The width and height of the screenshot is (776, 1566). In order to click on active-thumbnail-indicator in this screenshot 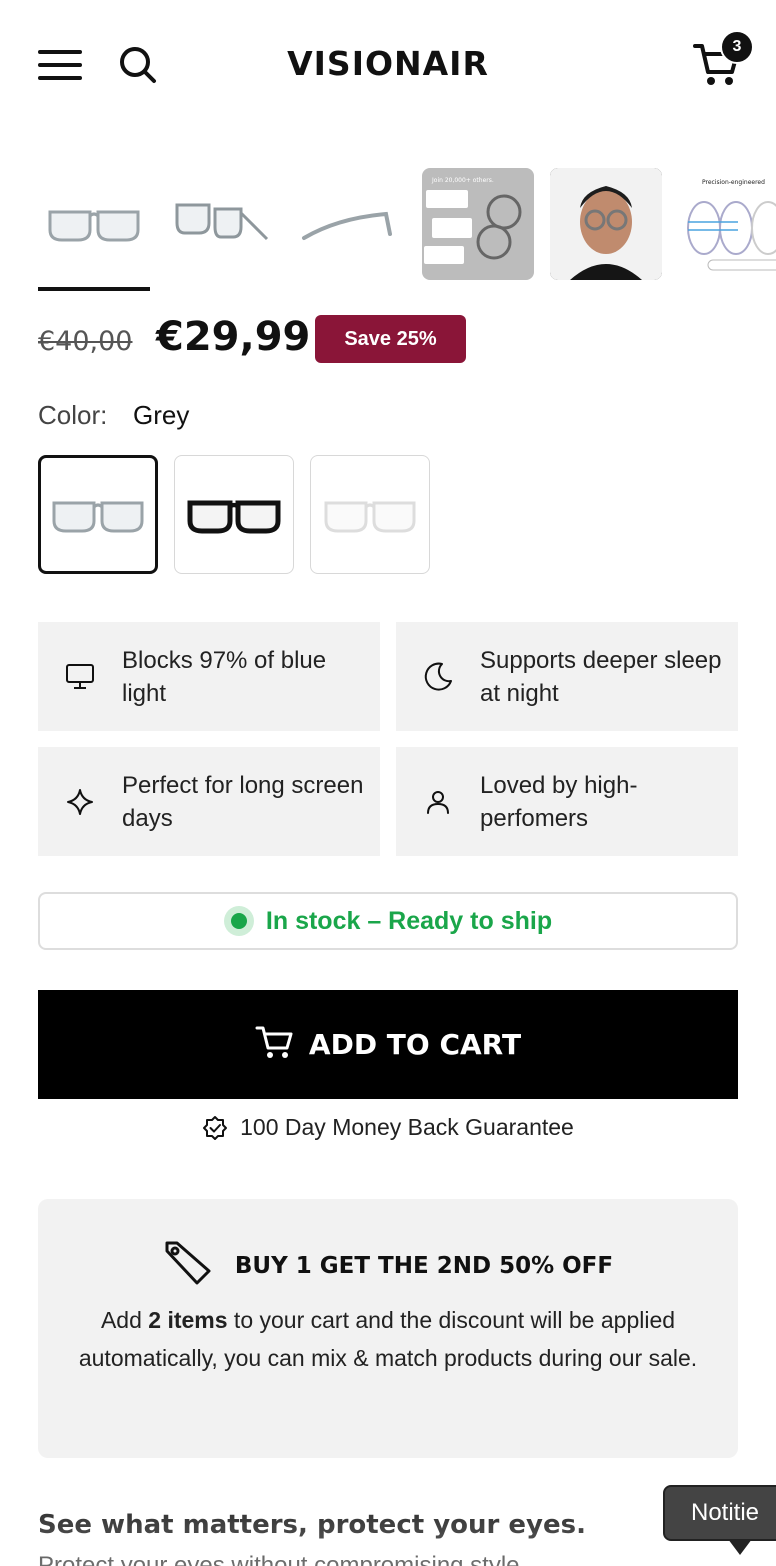, I will do `click(94, 289)`.